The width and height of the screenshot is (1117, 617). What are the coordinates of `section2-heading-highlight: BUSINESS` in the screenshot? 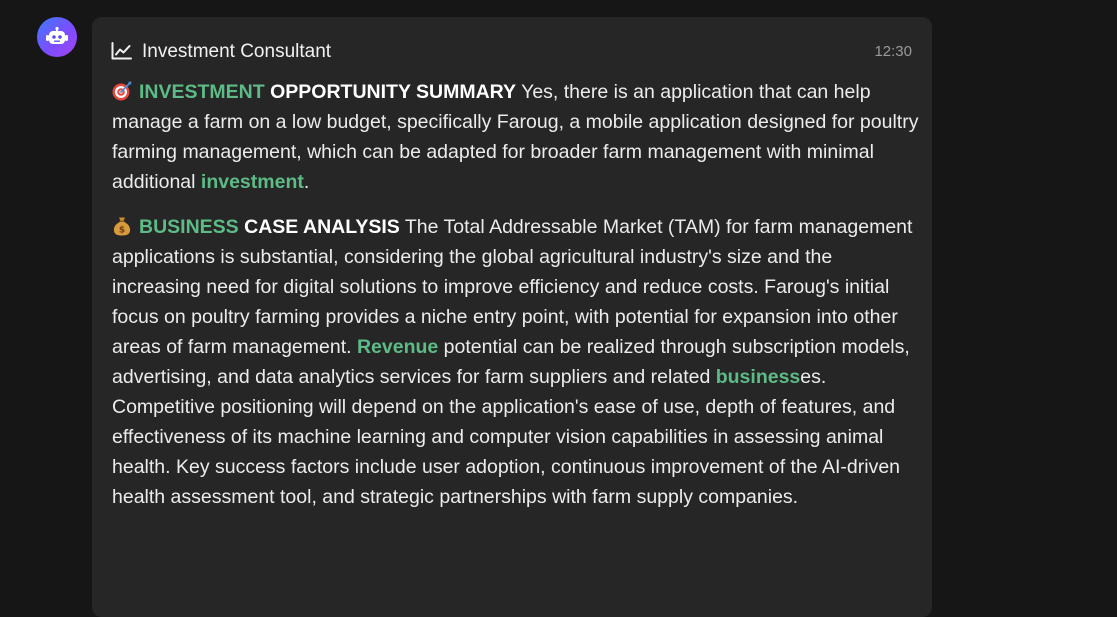 It's located at (189, 227).